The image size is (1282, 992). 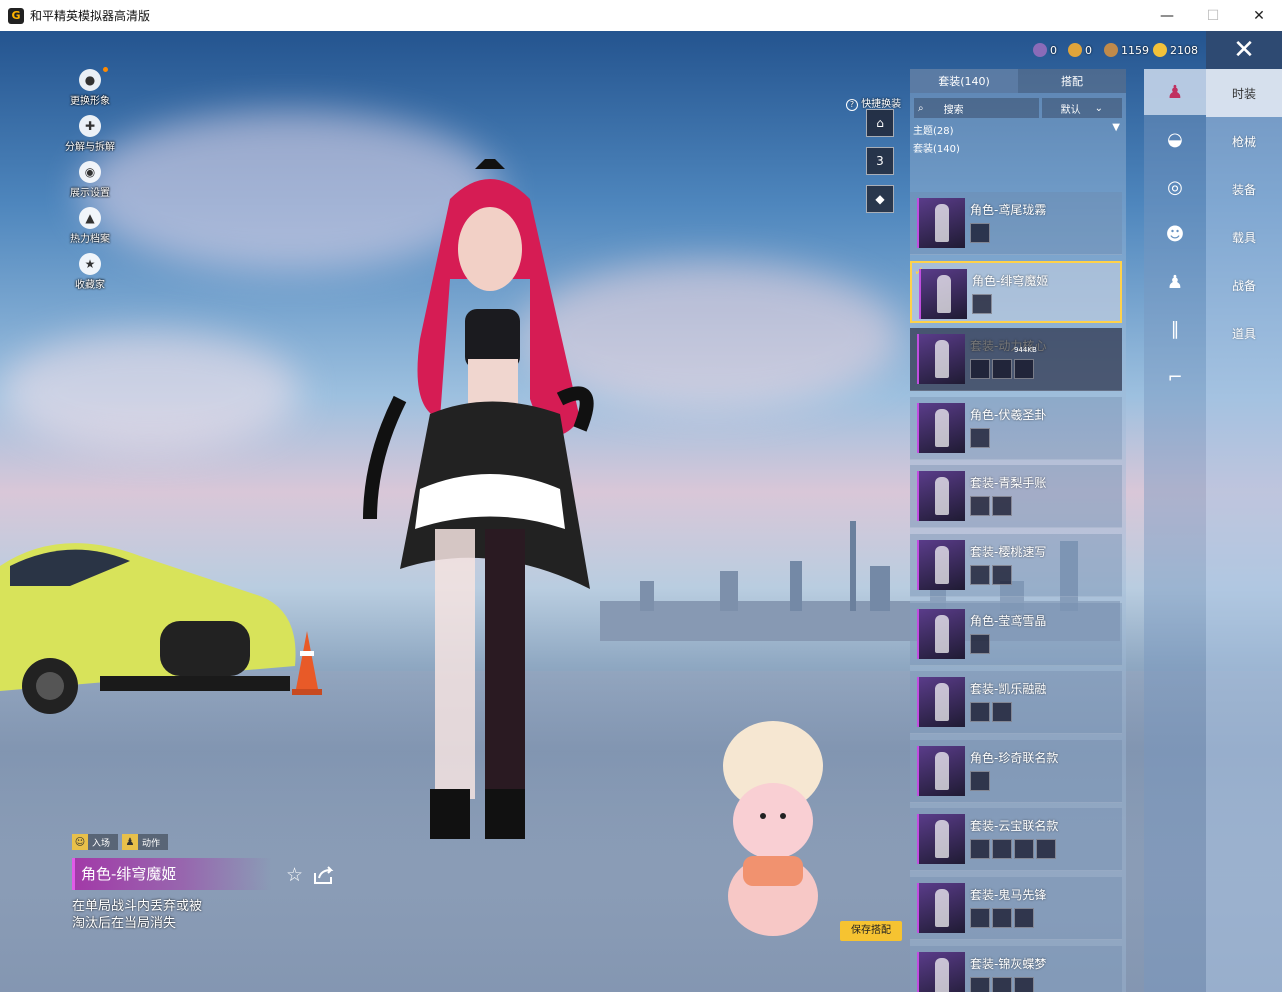 What do you see at coordinates (90, 272) in the screenshot?
I see `collector-button: ★ 收藏家` at bounding box center [90, 272].